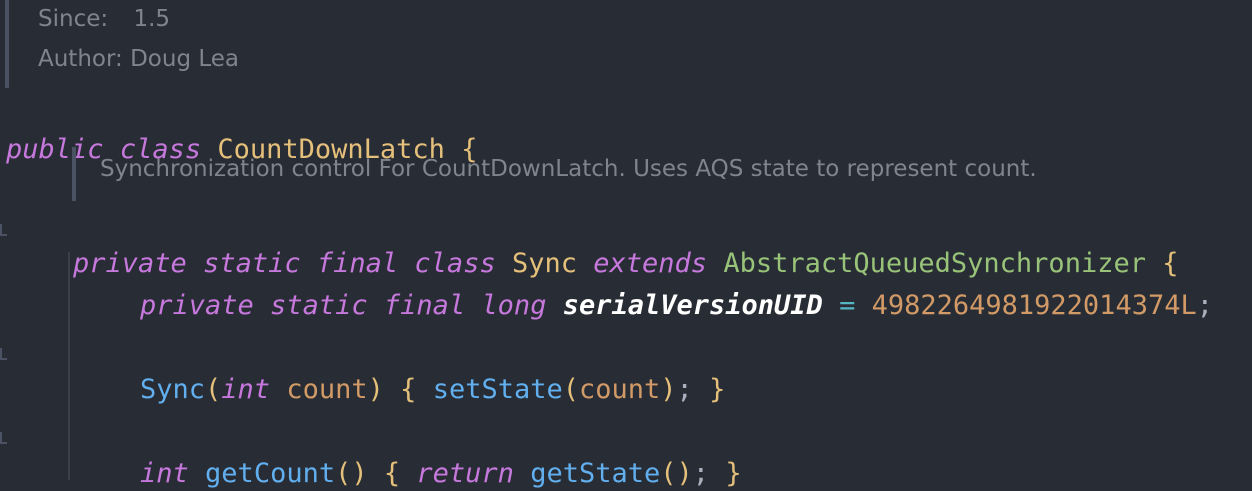 This screenshot has width=1252, height=491. I want to click on keyword-final: final, so click(424, 305).